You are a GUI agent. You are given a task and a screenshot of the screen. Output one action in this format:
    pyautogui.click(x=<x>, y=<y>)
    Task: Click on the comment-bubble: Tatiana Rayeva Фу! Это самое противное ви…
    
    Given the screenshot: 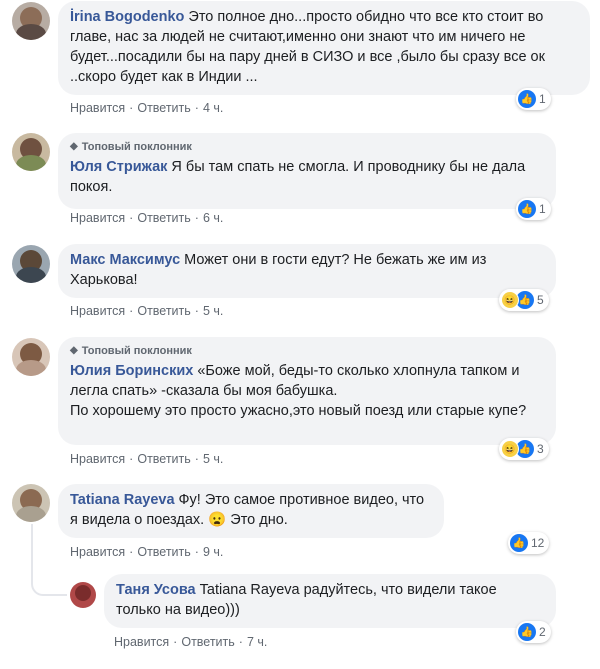 What is the action you would take?
    pyautogui.click(x=251, y=511)
    